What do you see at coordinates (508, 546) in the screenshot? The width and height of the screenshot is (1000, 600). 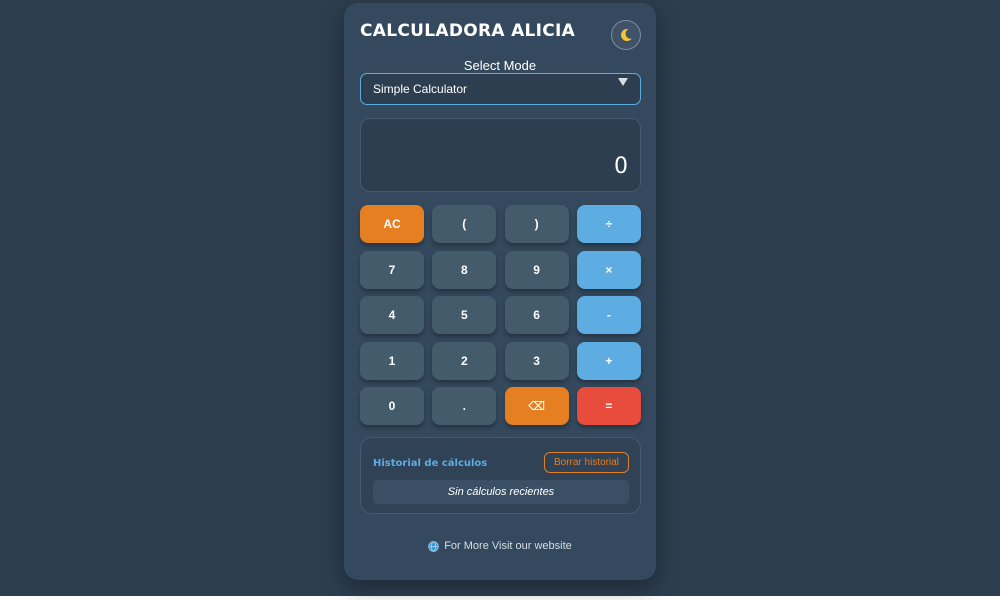 I see `website-link-text: For More Visit our website` at bounding box center [508, 546].